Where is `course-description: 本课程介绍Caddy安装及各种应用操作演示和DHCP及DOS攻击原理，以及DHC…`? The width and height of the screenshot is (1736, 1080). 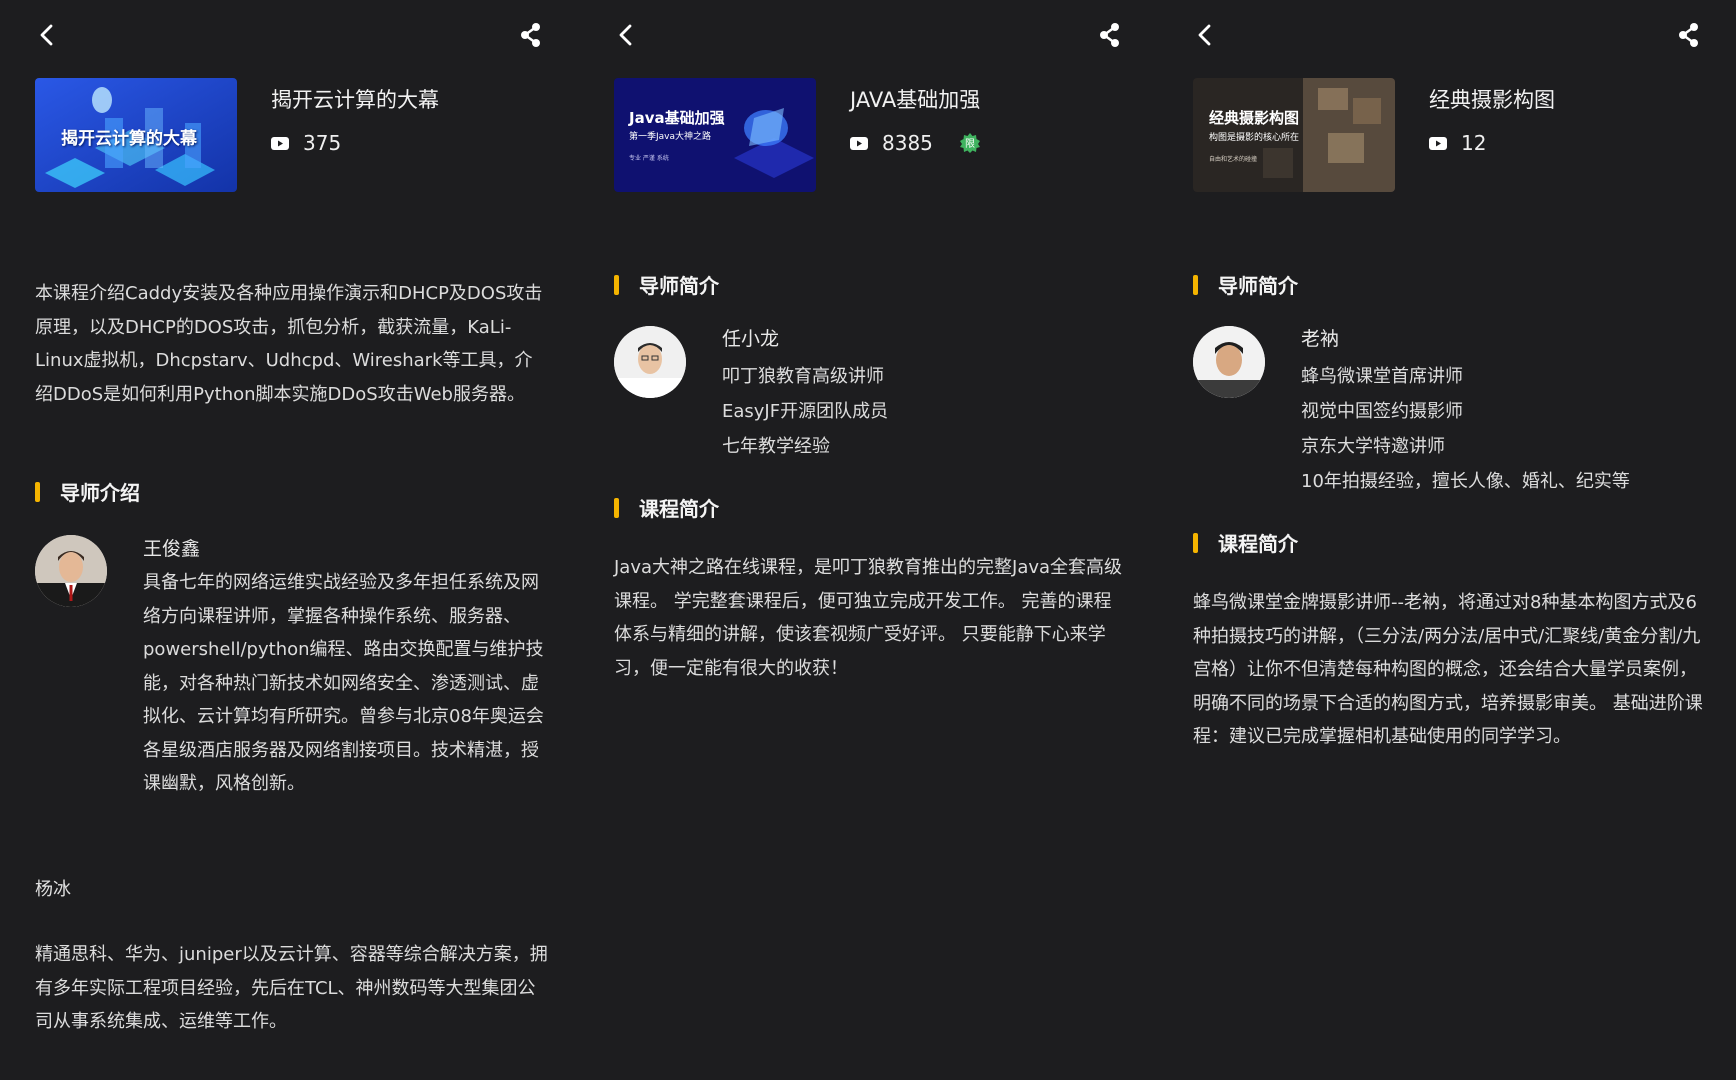 course-description: 本课程介绍Caddy安装及各种应用操作演示和DHCP及DOS攻击原理，以及DHC… is located at coordinates (289, 344).